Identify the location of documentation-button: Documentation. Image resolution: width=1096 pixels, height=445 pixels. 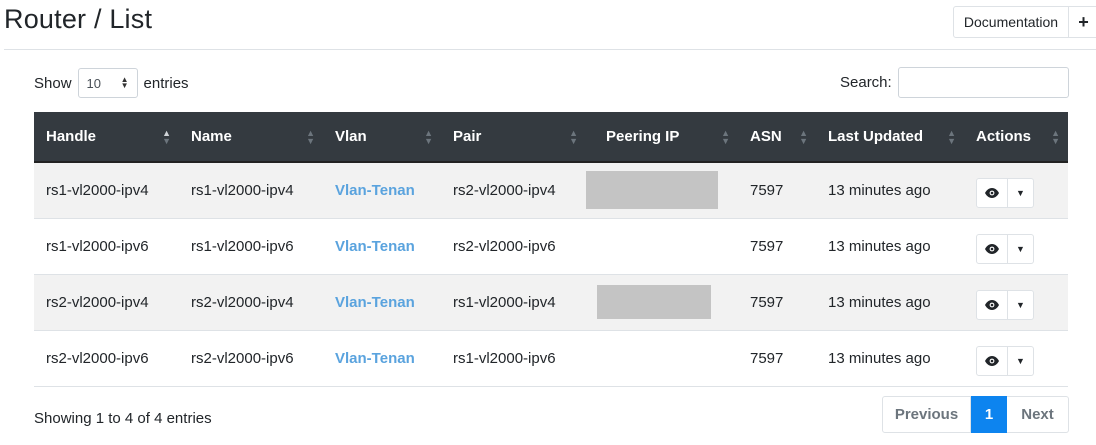
(1011, 22).